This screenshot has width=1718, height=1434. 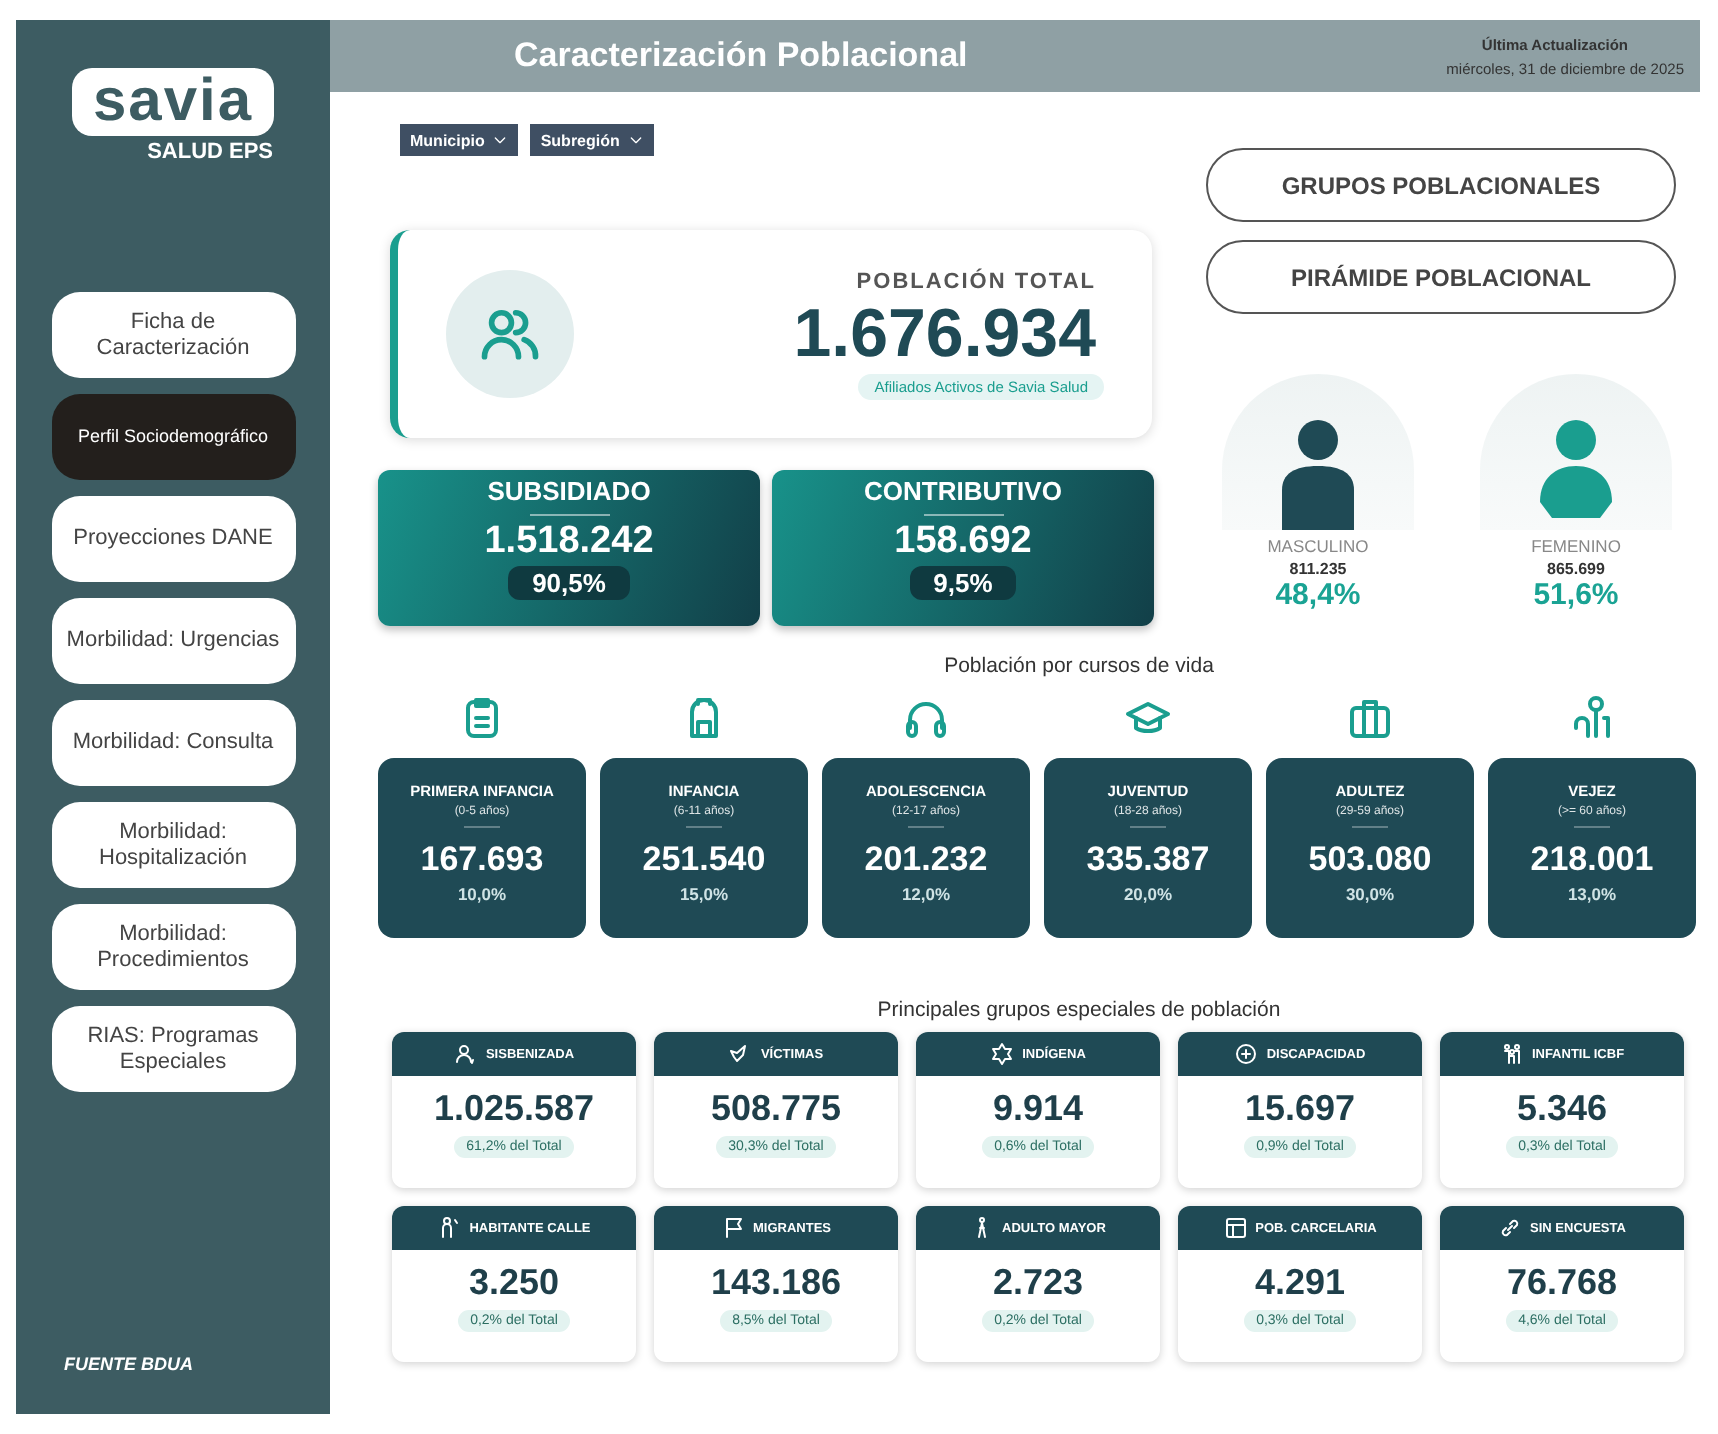 What do you see at coordinates (210, 152) in the screenshot?
I see `logo-subtitle: SALUD EPS` at bounding box center [210, 152].